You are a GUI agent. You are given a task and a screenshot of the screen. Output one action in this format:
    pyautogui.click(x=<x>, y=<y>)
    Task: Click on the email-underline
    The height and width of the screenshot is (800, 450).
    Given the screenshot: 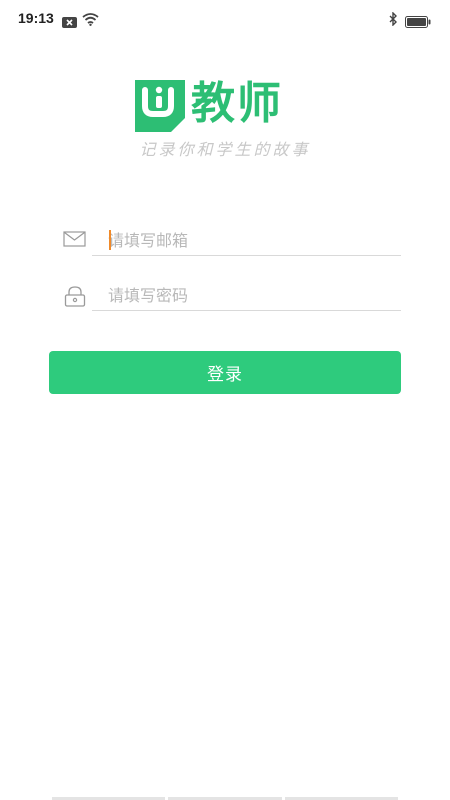 What is the action you would take?
    pyautogui.click(x=246, y=255)
    